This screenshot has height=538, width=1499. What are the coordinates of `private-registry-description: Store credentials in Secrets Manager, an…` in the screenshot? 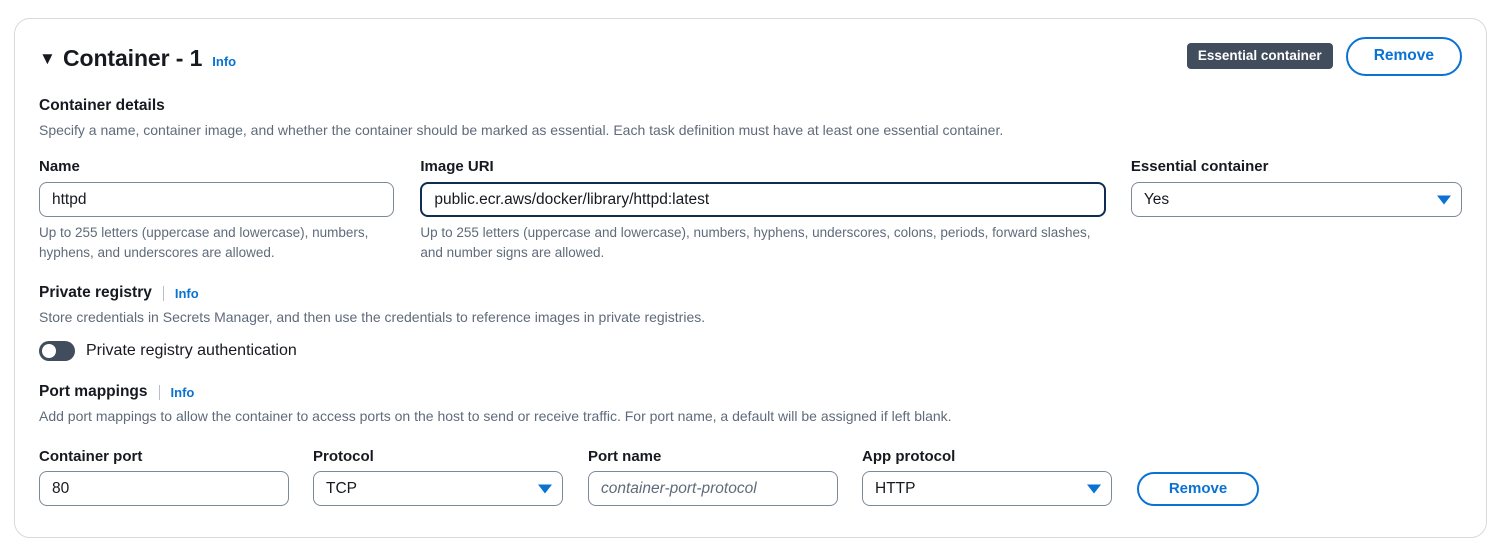 It's located at (372, 317).